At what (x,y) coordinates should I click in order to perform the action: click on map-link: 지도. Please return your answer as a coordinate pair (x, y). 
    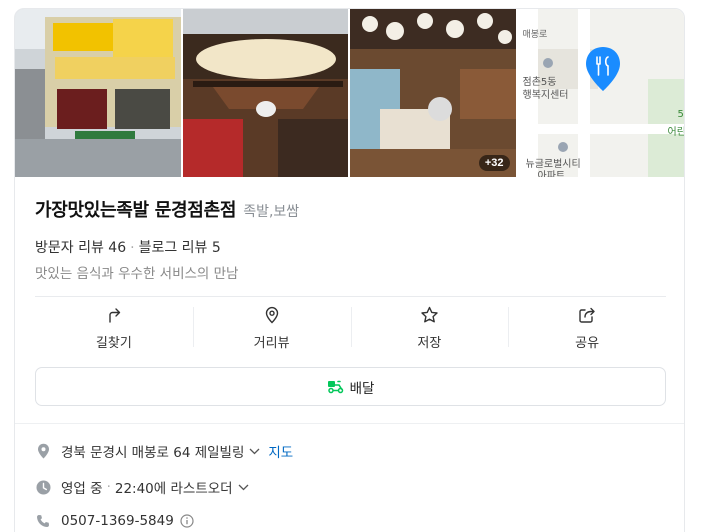
    Looking at the image, I should click on (280, 451).